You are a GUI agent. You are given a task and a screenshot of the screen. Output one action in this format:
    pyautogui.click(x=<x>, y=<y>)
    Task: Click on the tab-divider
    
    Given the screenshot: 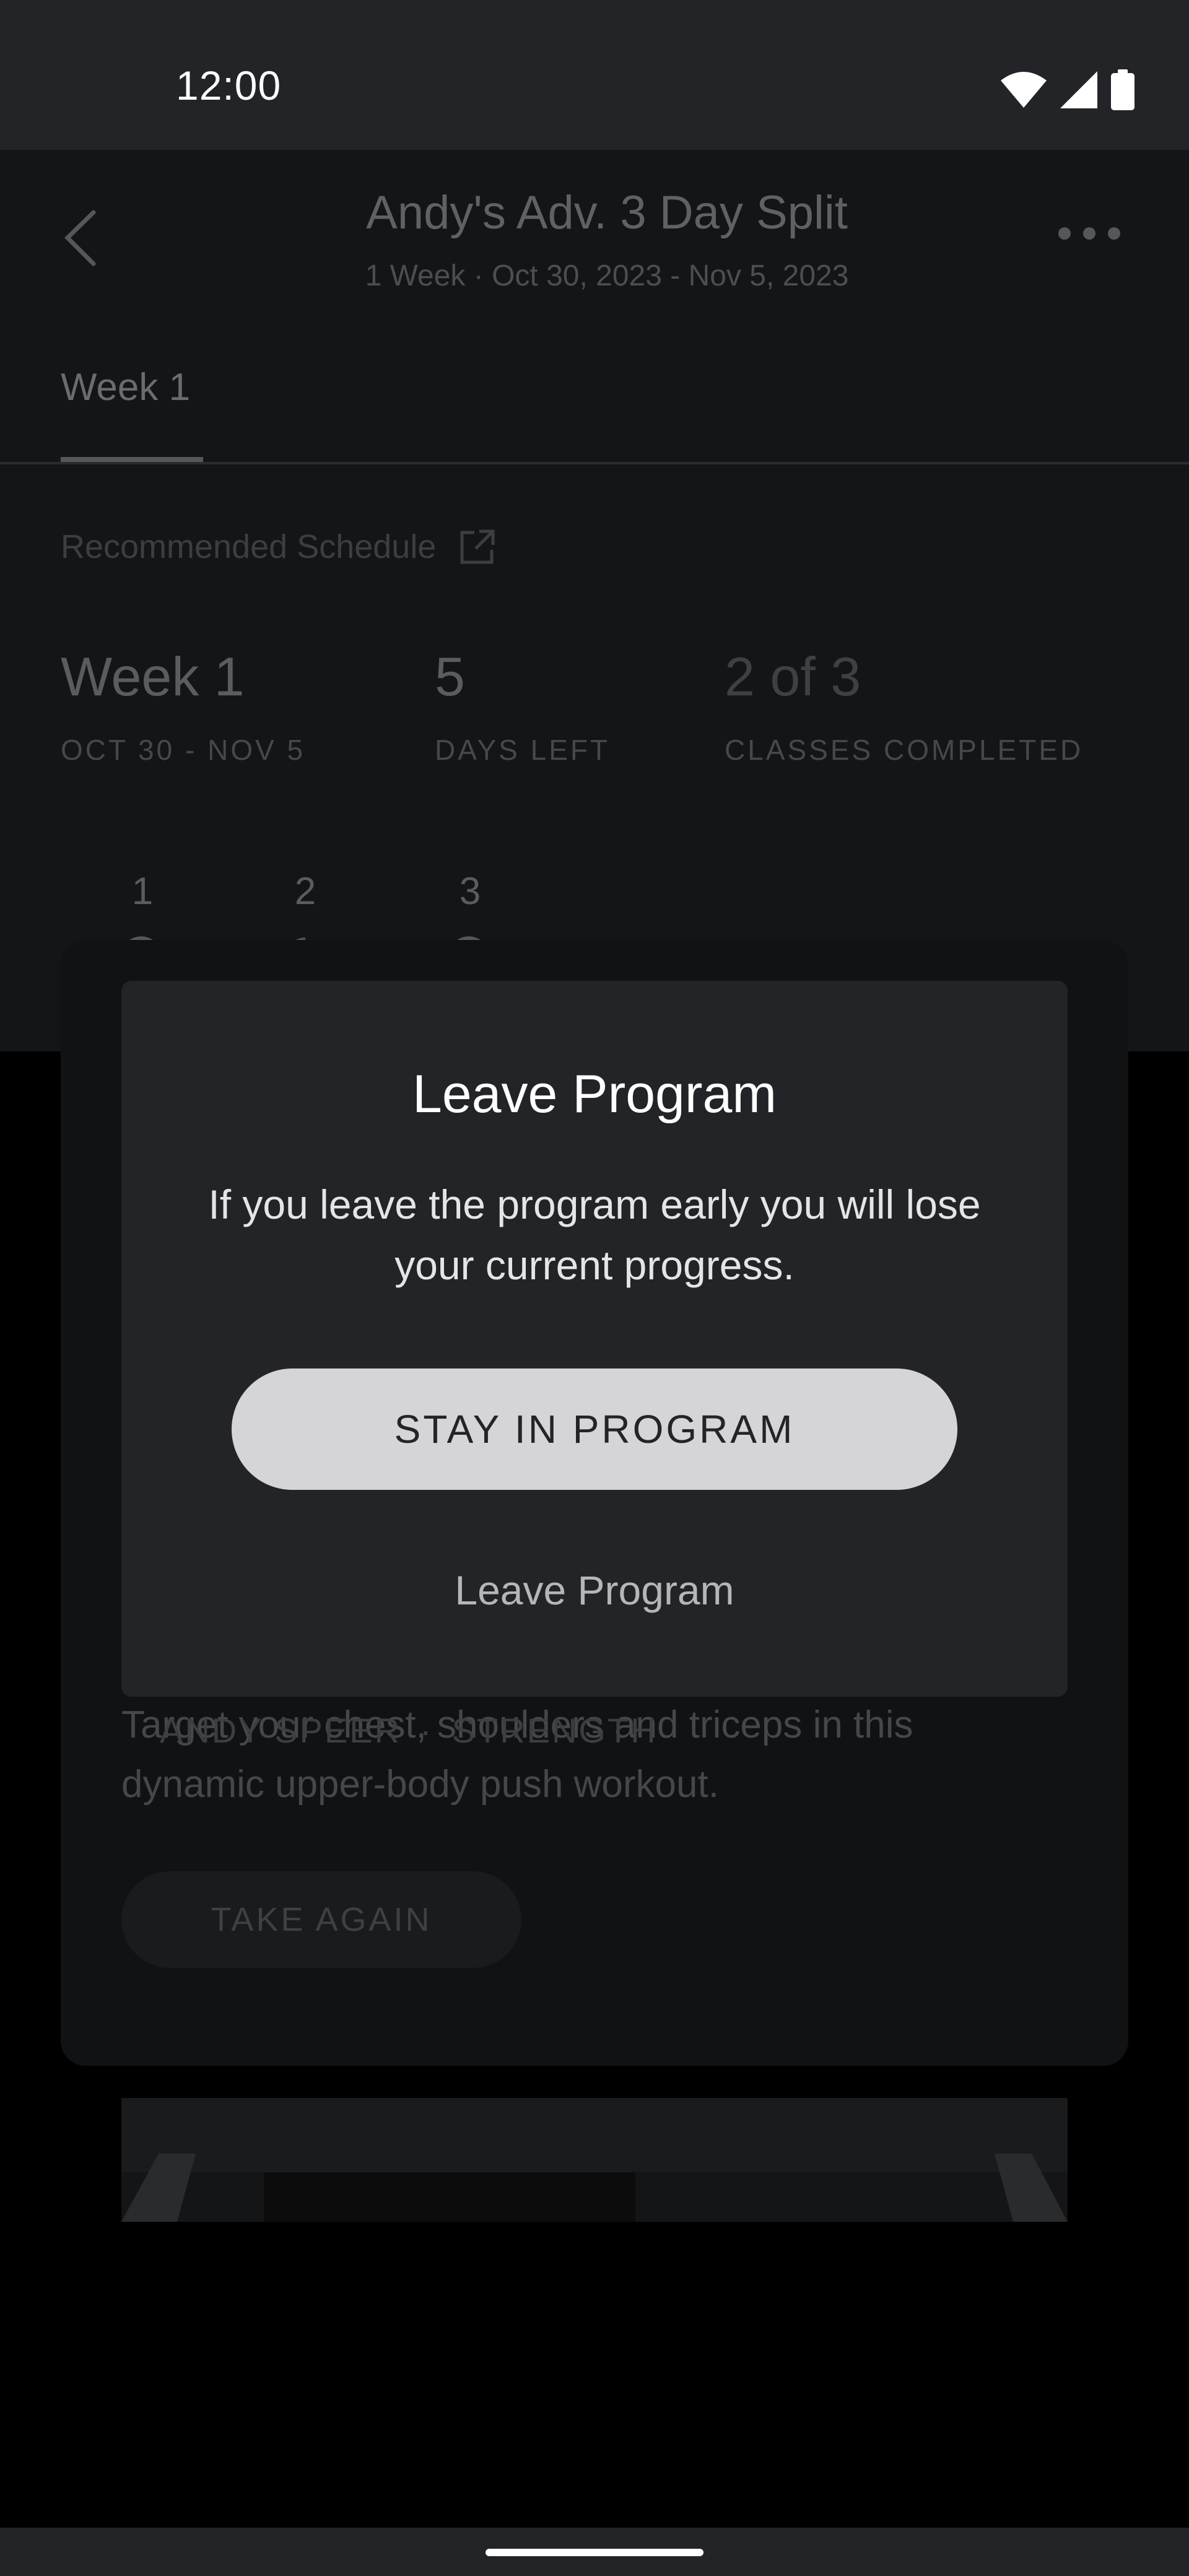 What is the action you would take?
    pyautogui.click(x=594, y=463)
    